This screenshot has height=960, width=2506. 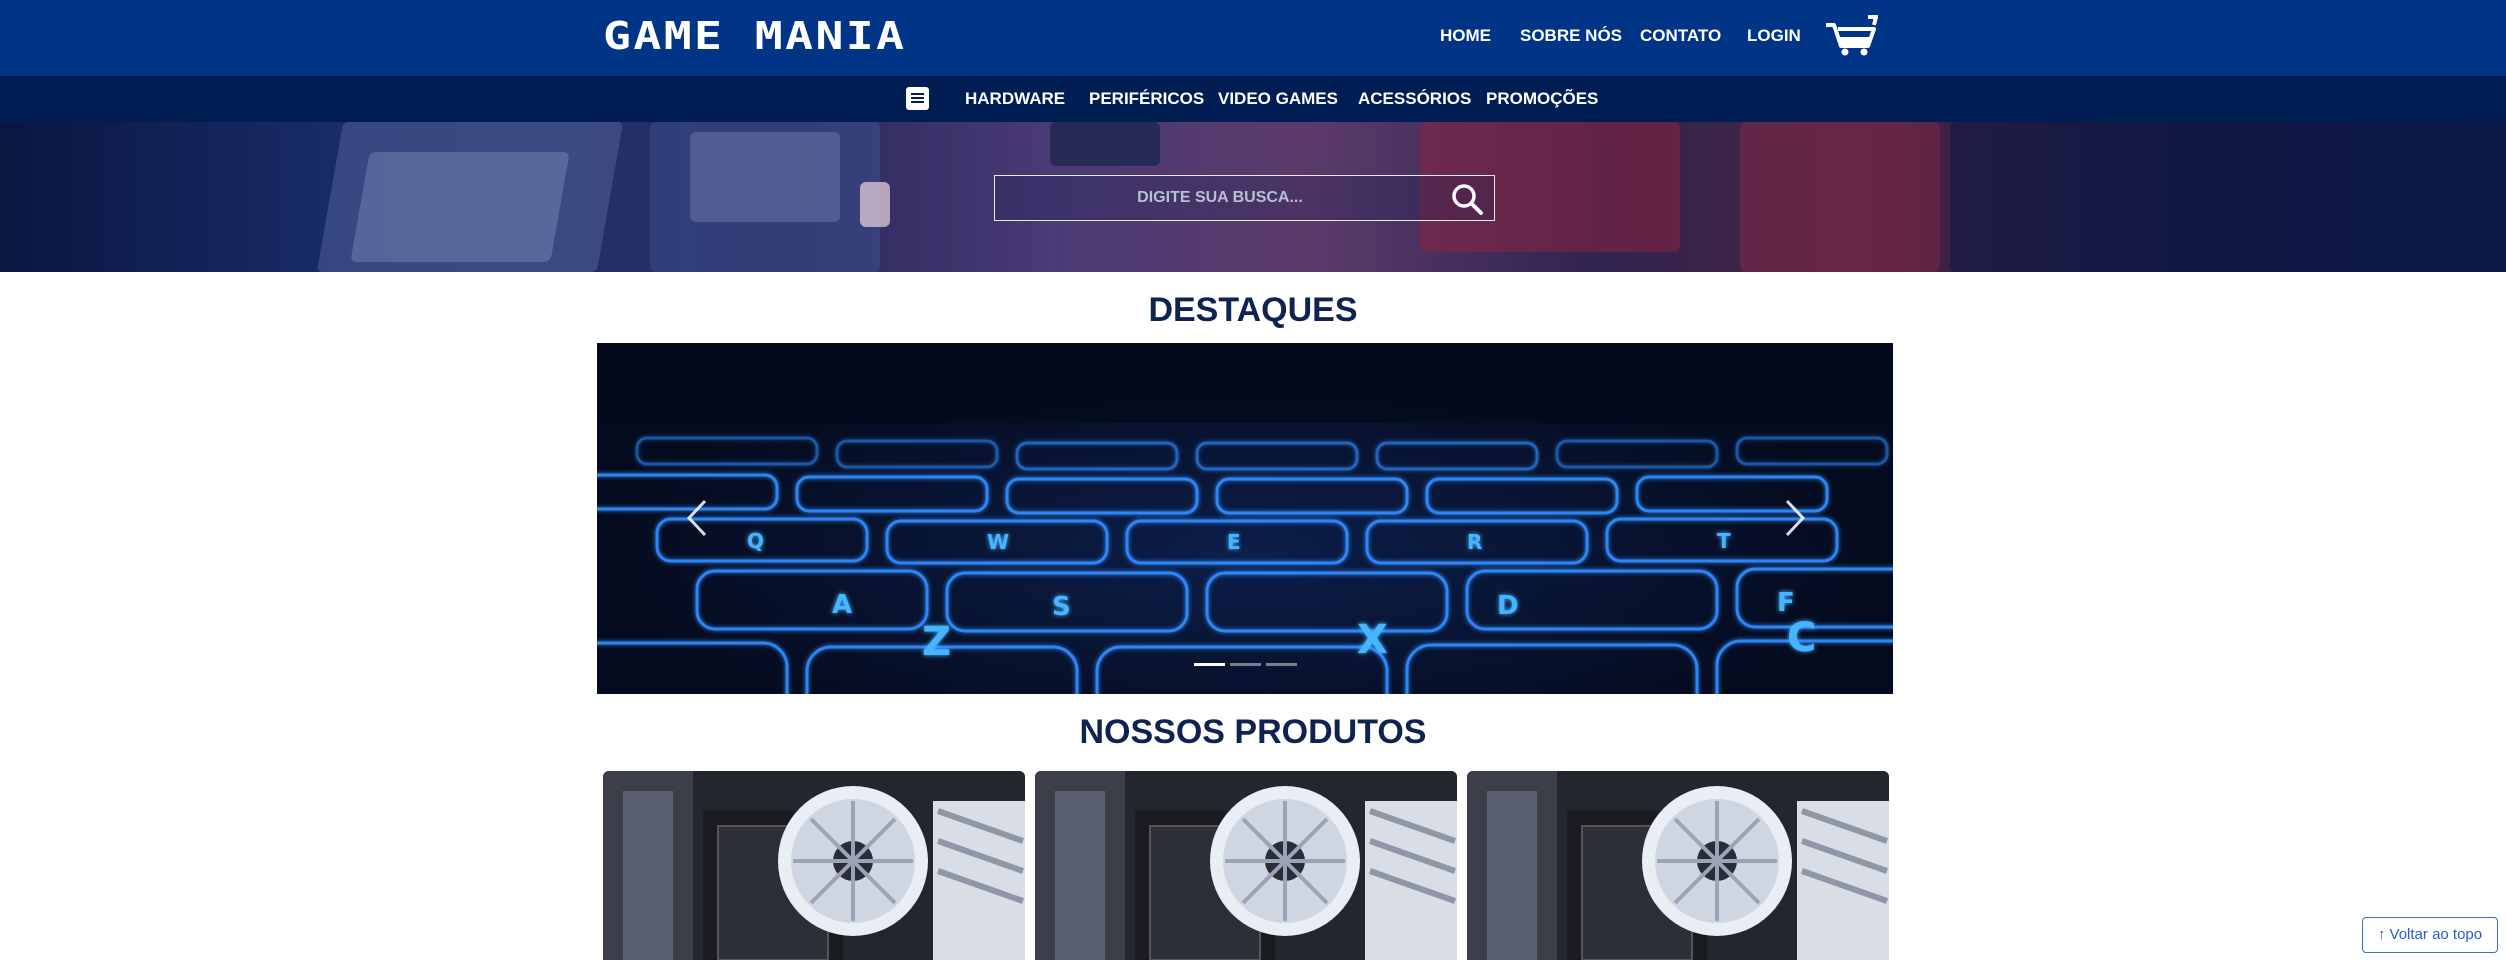 What do you see at coordinates (1680, 38) in the screenshot?
I see `nav-contact: CONTATO` at bounding box center [1680, 38].